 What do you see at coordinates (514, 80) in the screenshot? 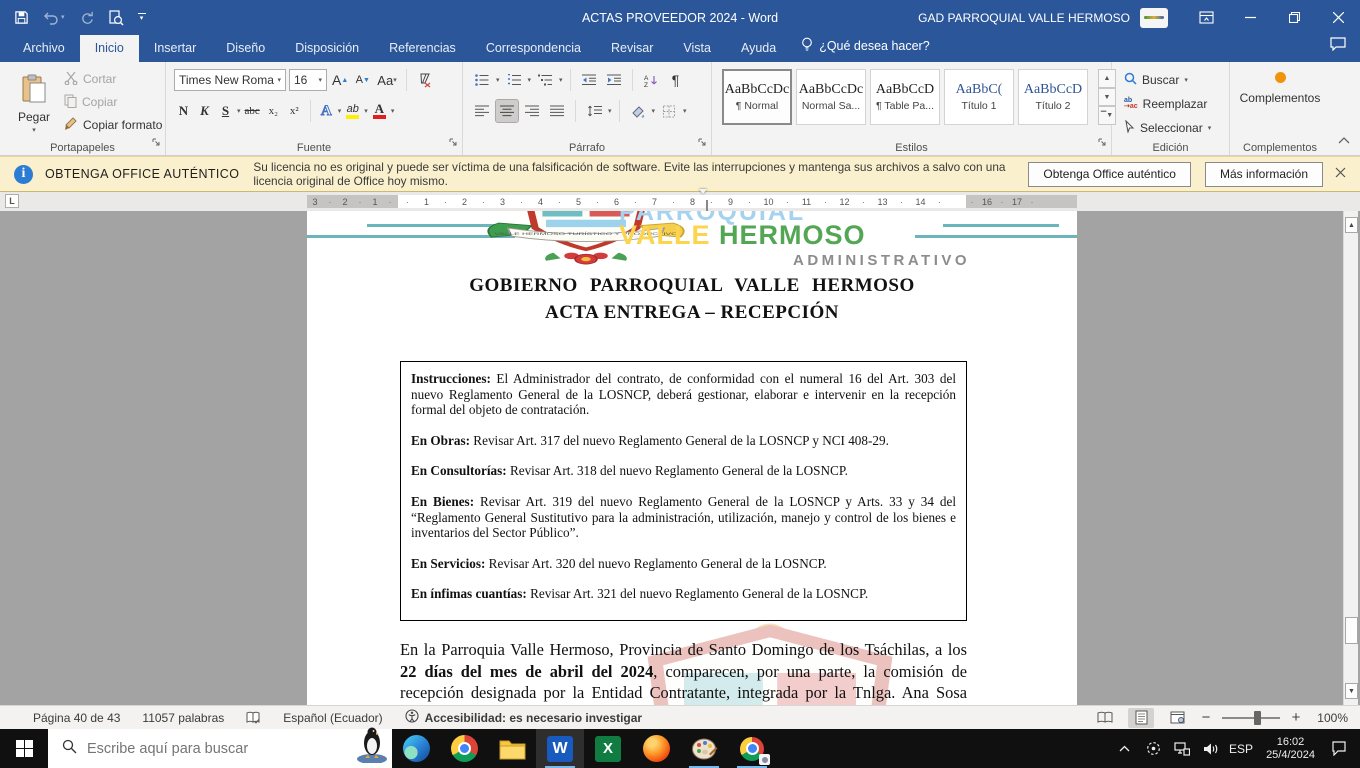
I see `numbering-button` at bounding box center [514, 80].